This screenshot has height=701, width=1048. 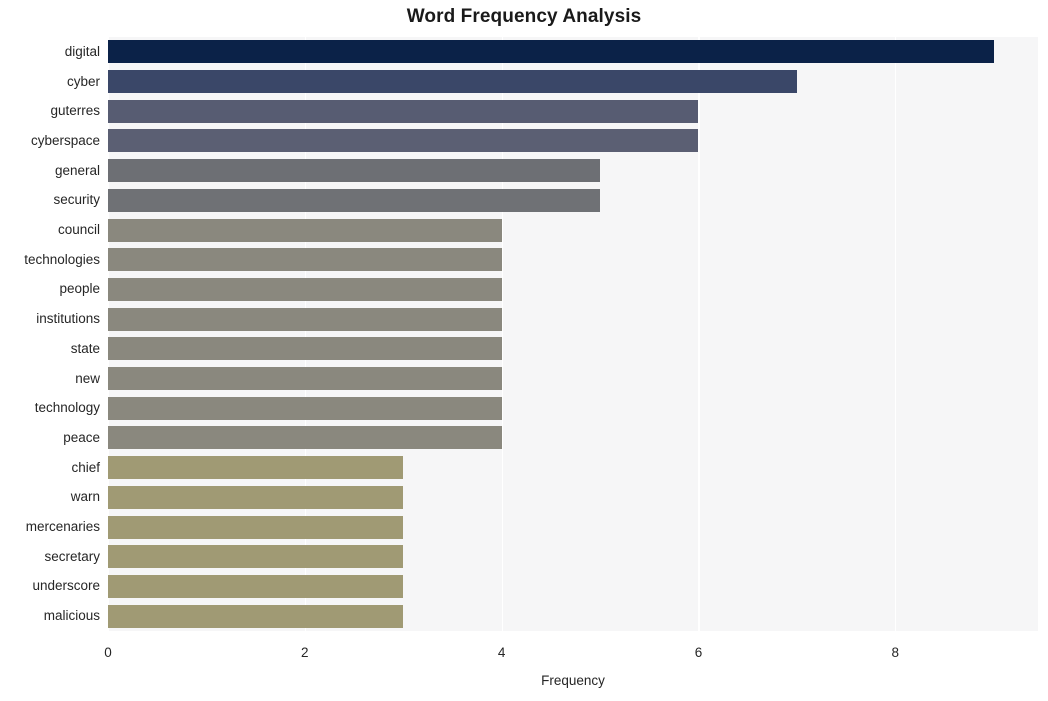 I want to click on bar-malicious, so click(x=256, y=616).